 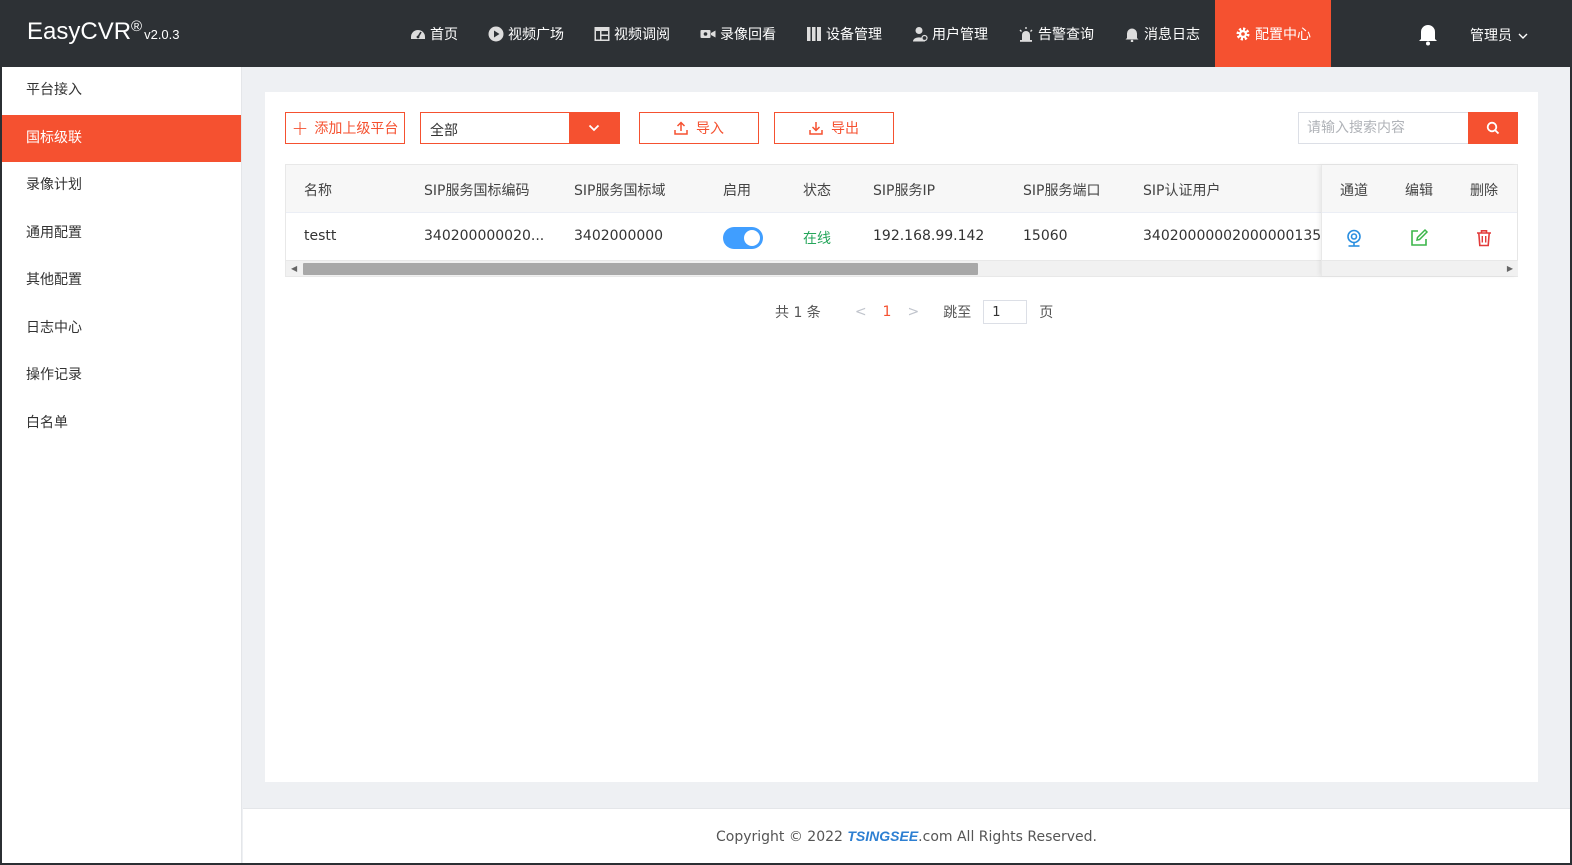 I want to click on col-header-sip-ip: SIP服务IP, so click(x=904, y=191).